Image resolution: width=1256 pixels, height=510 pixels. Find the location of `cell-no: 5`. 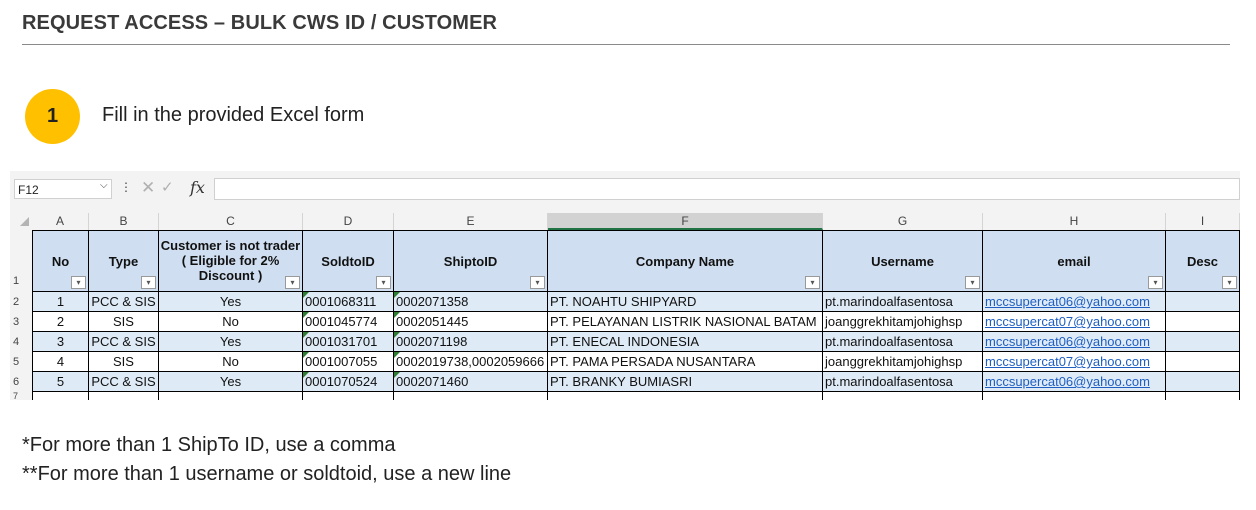

cell-no: 5 is located at coordinates (60, 382).